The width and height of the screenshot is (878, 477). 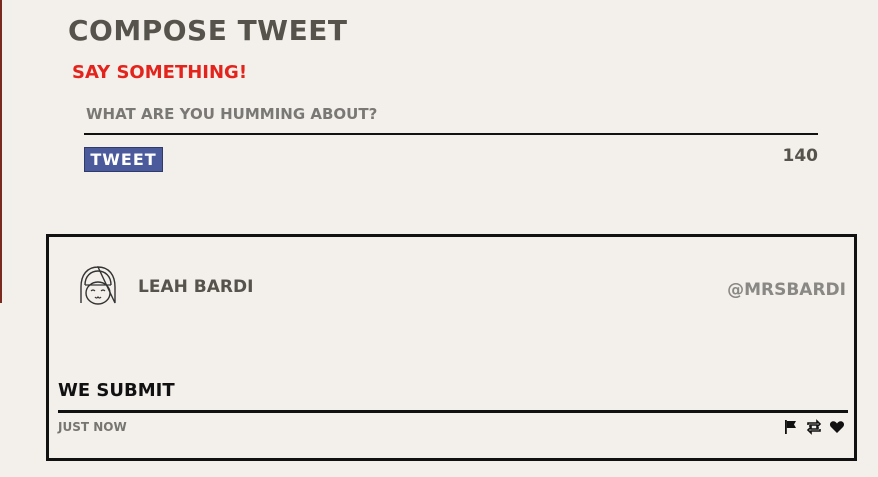 What do you see at coordinates (1, 151) in the screenshot?
I see `left-border` at bounding box center [1, 151].